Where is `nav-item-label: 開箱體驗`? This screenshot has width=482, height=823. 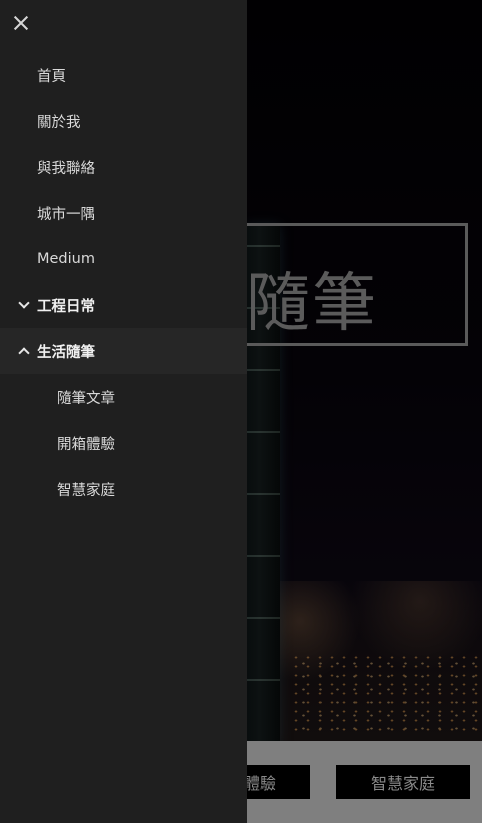 nav-item-label: 開箱體驗 is located at coordinates (86, 444).